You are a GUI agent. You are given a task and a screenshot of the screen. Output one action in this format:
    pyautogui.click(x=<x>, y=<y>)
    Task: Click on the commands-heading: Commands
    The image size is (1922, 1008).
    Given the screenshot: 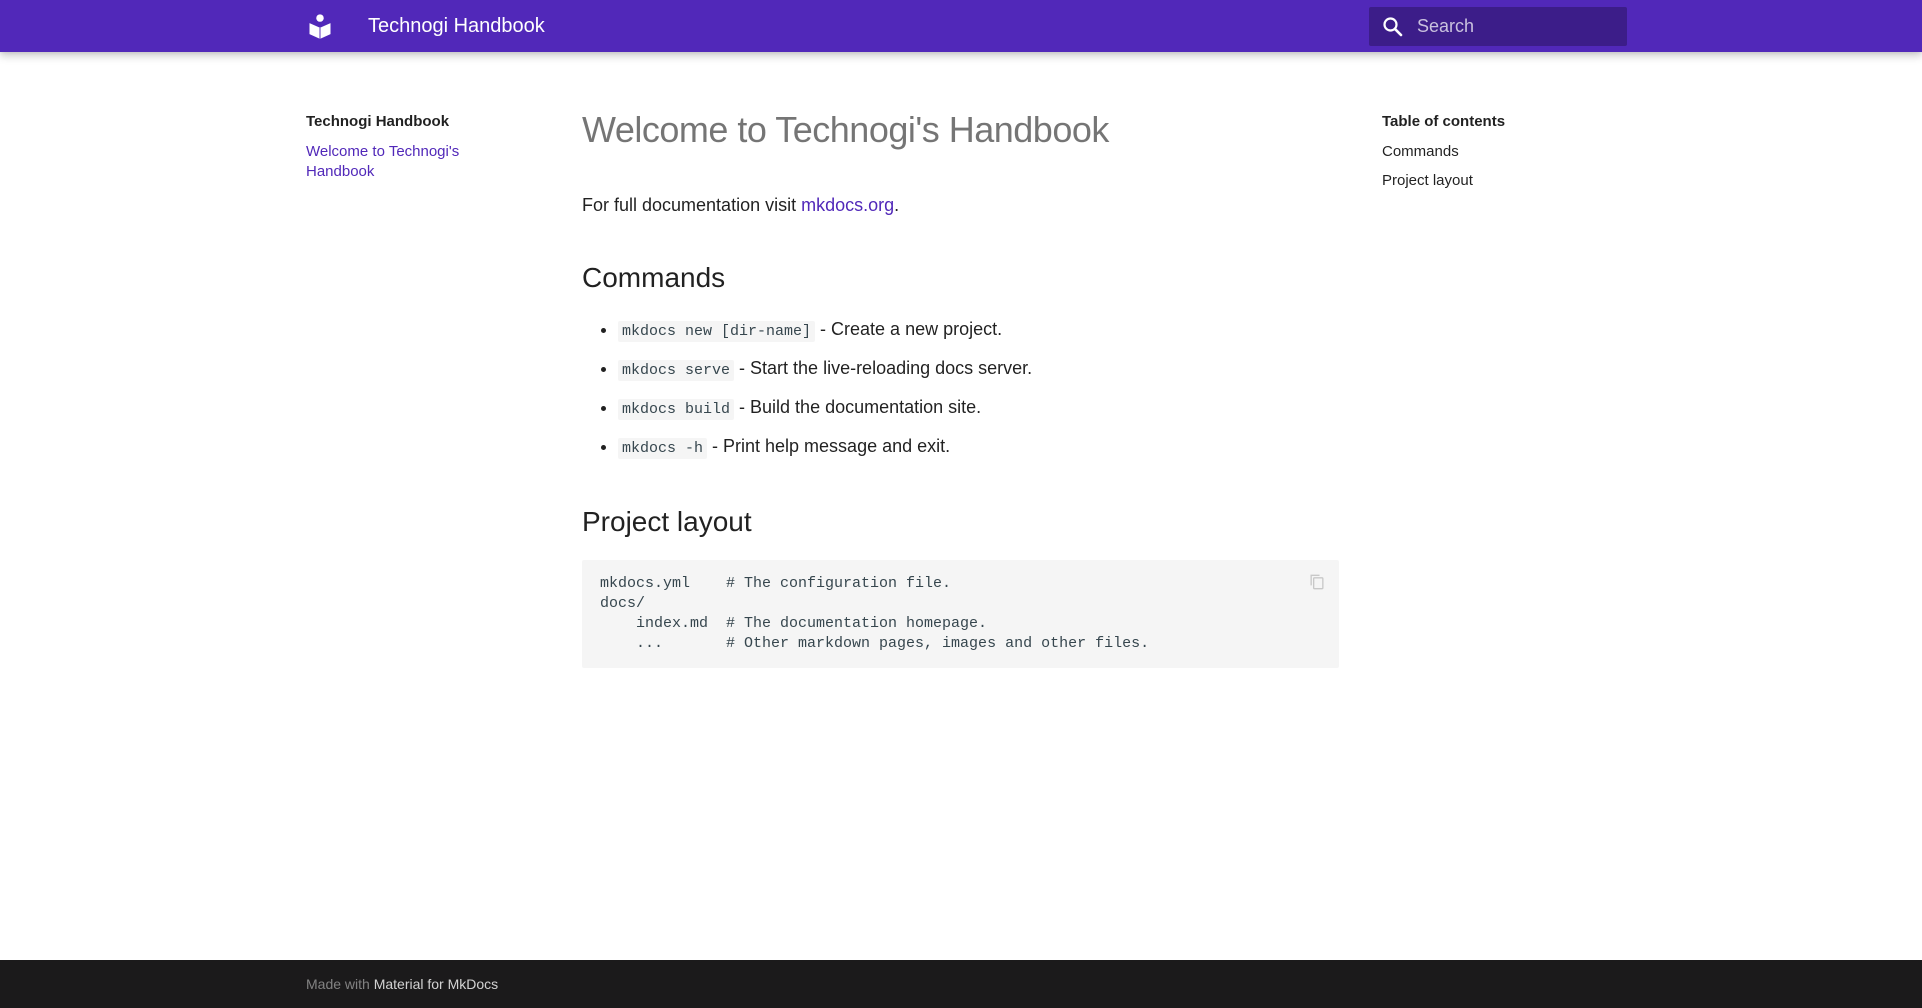 What is the action you would take?
    pyautogui.click(x=654, y=277)
    